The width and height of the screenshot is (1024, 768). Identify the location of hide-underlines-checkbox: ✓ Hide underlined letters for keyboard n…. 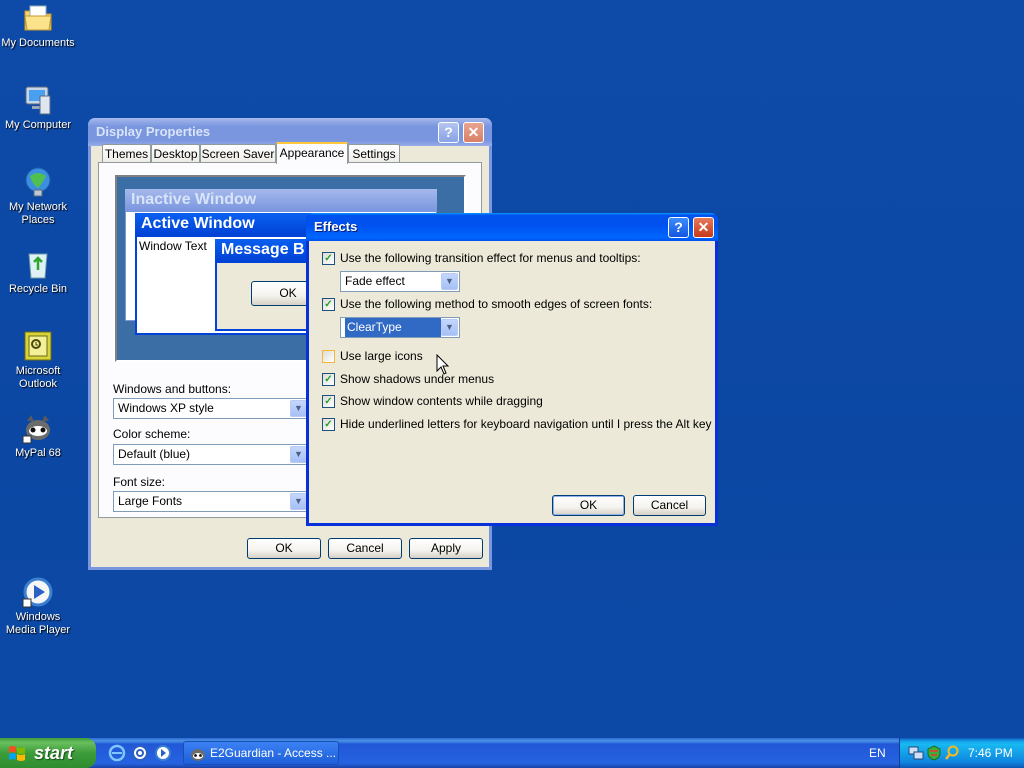
(517, 425).